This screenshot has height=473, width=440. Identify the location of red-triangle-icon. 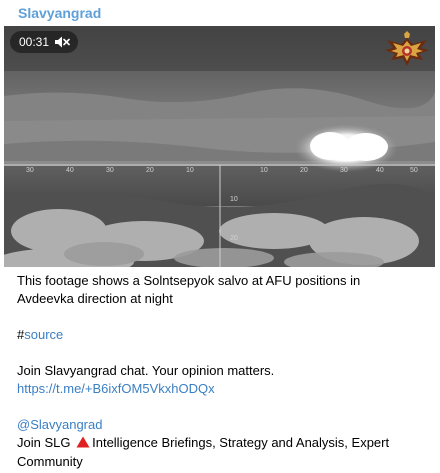
(83, 444).